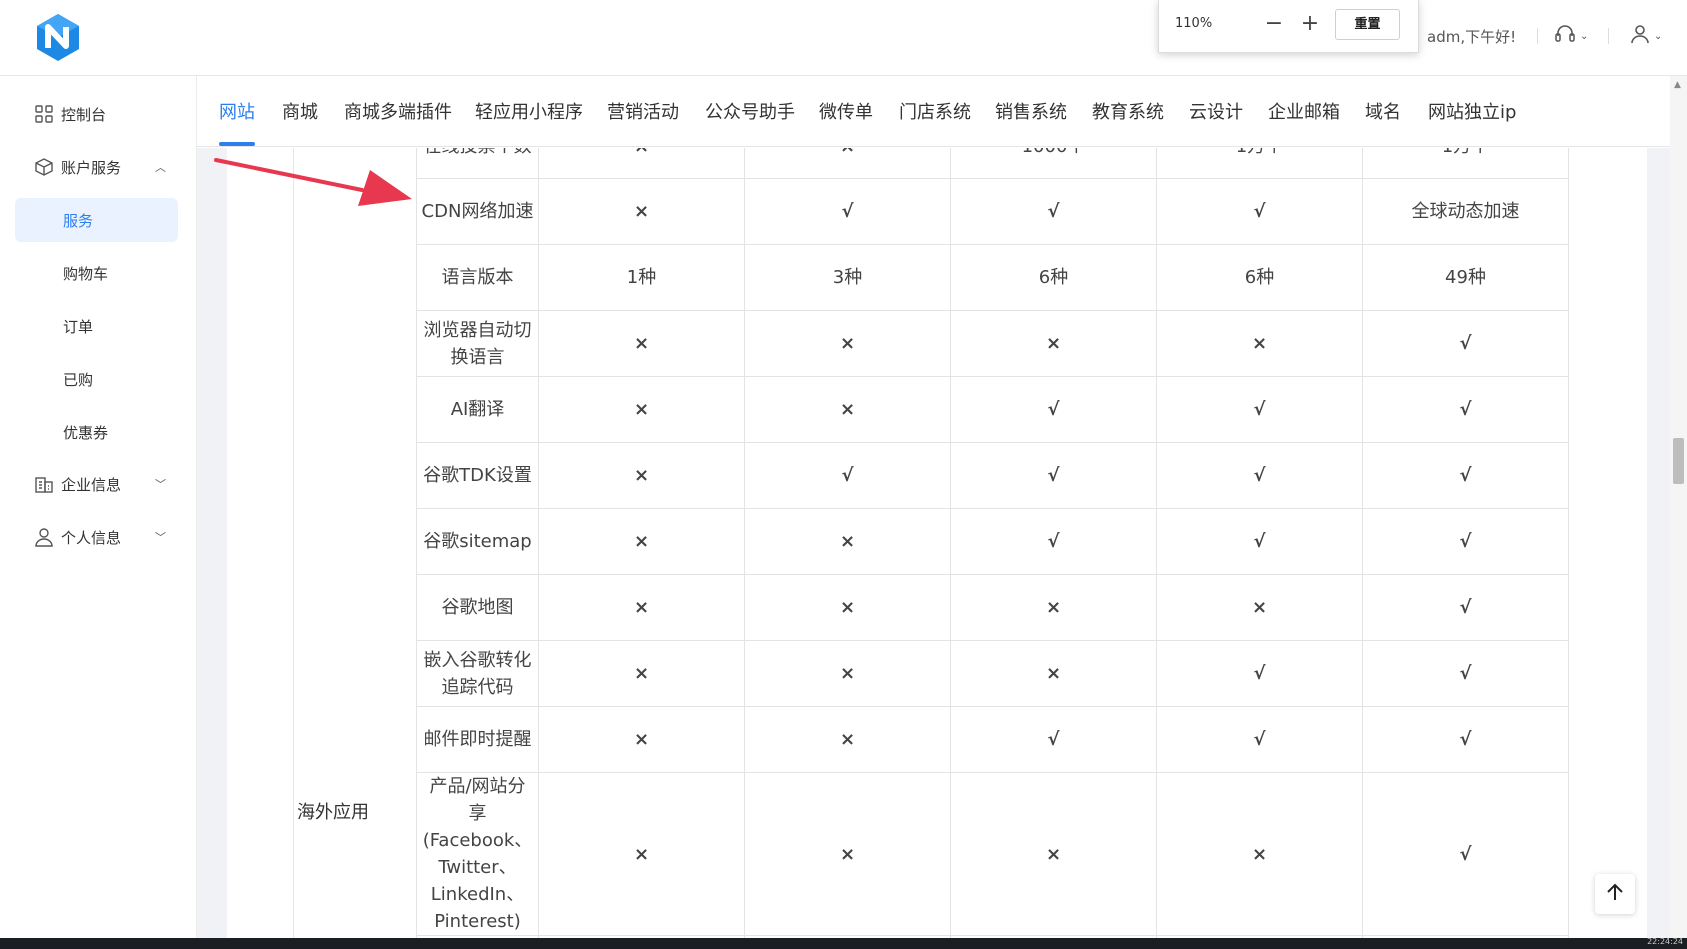 The height and width of the screenshot is (949, 1687). I want to click on building-icon, so click(44, 484).